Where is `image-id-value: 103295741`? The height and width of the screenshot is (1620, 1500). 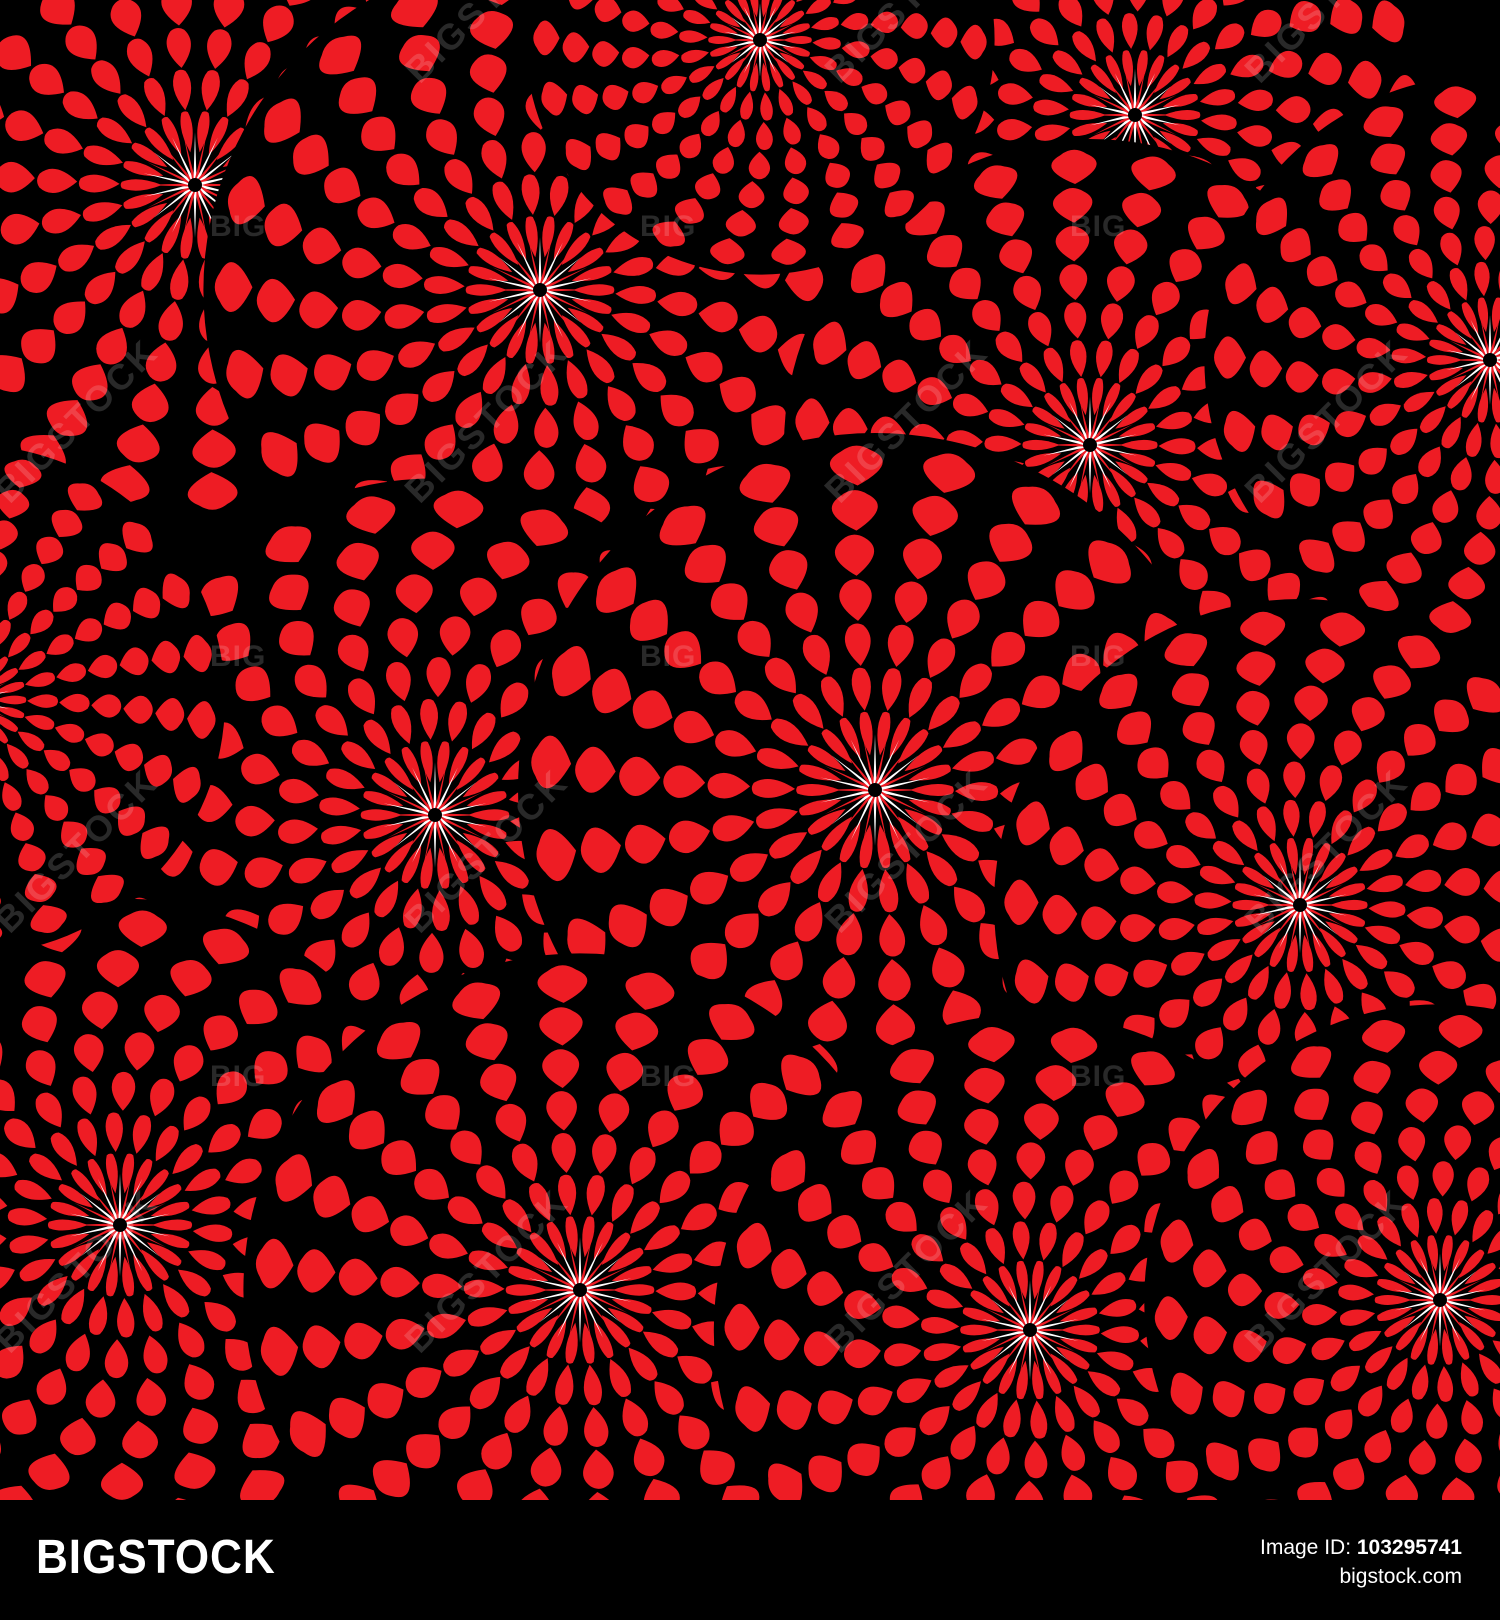 image-id-value: 103295741 is located at coordinates (1409, 1547).